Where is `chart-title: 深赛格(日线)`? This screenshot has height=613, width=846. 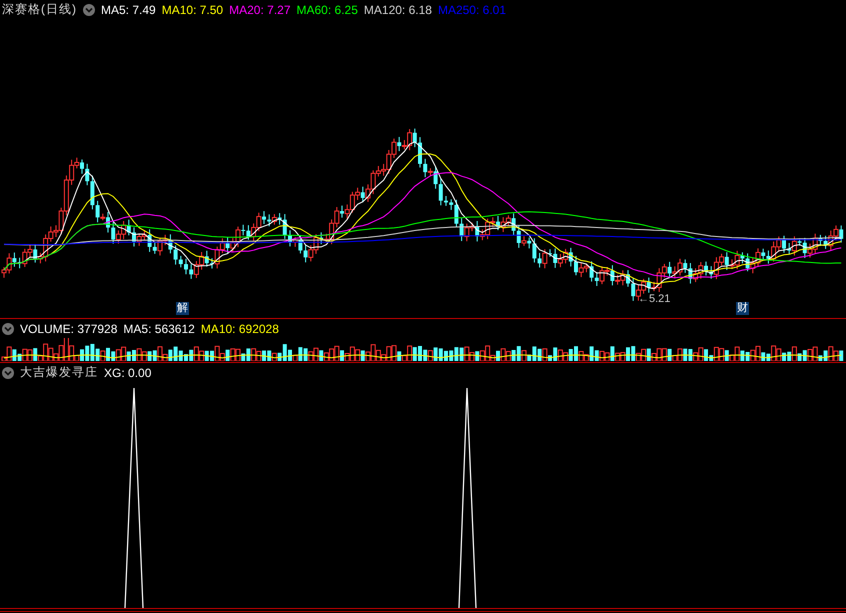 chart-title: 深赛格(日线) is located at coordinates (39, 9).